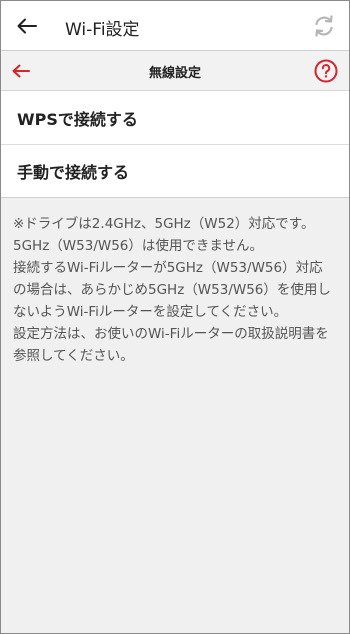  What do you see at coordinates (174, 73) in the screenshot?
I see `section-title: 無線設定` at bounding box center [174, 73].